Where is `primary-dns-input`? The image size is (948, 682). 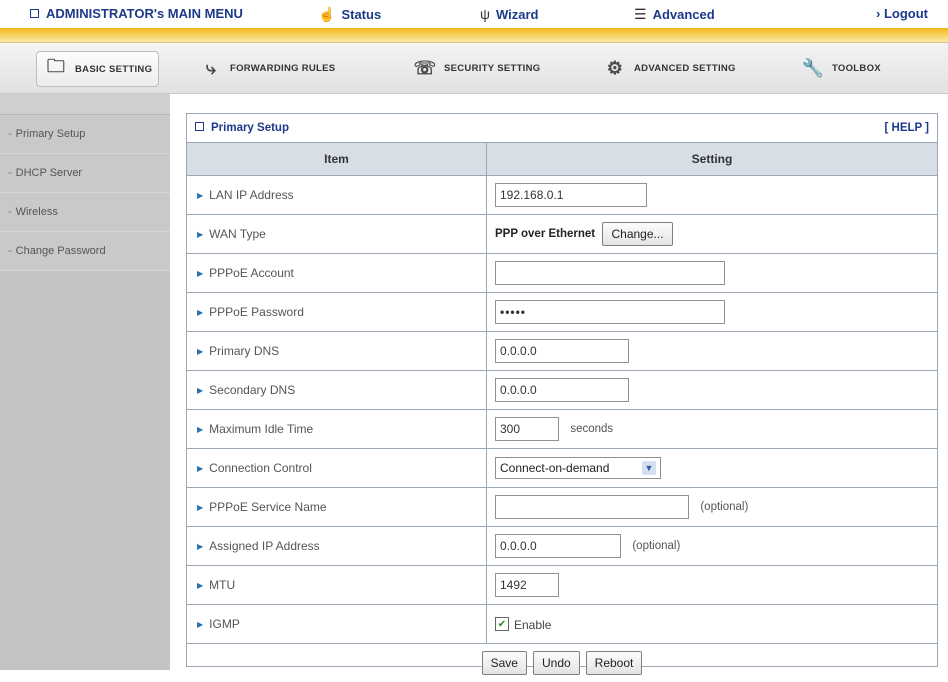 primary-dns-input is located at coordinates (562, 351).